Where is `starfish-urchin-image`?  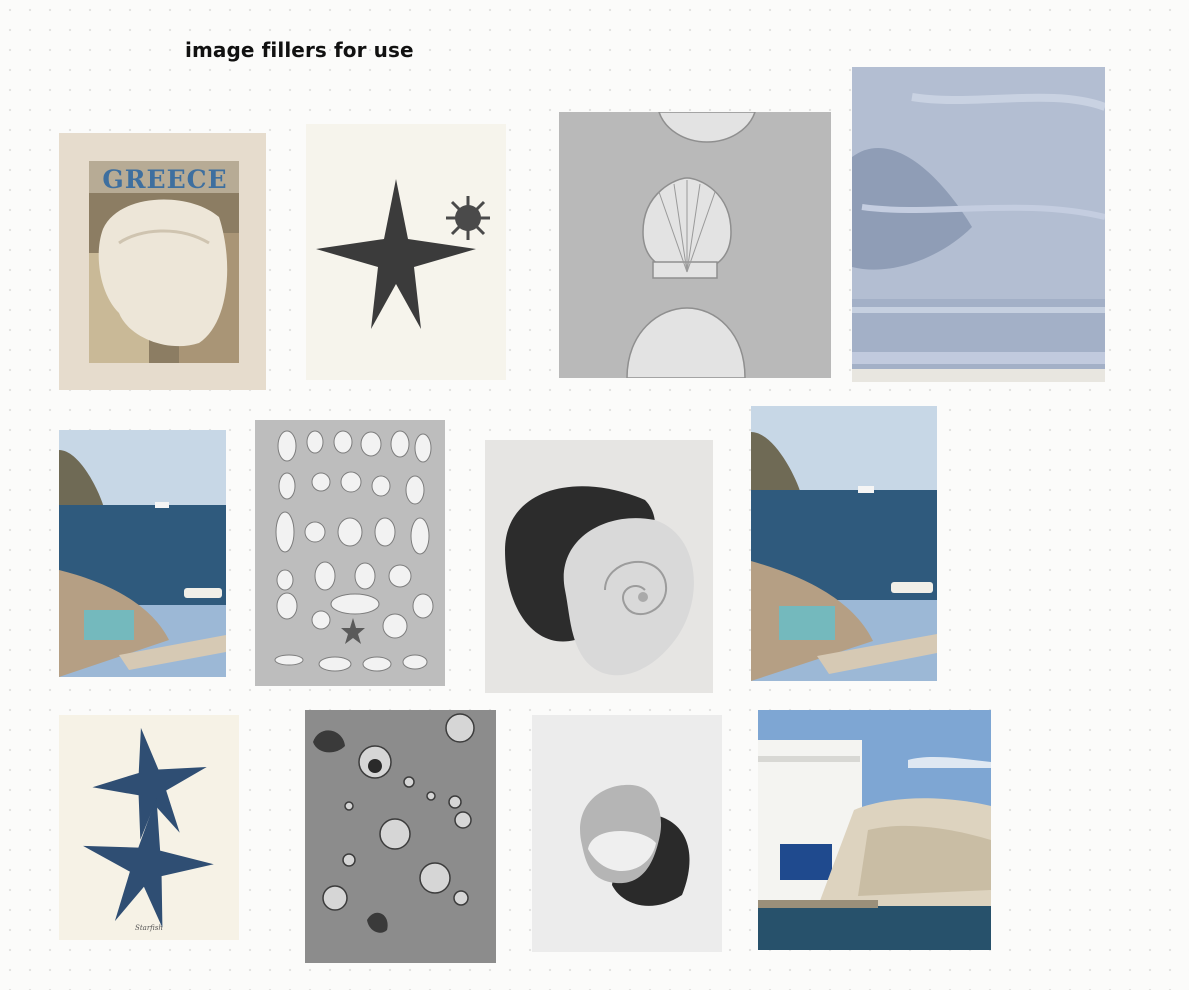
starfish-urchin-image is located at coordinates (406, 252).